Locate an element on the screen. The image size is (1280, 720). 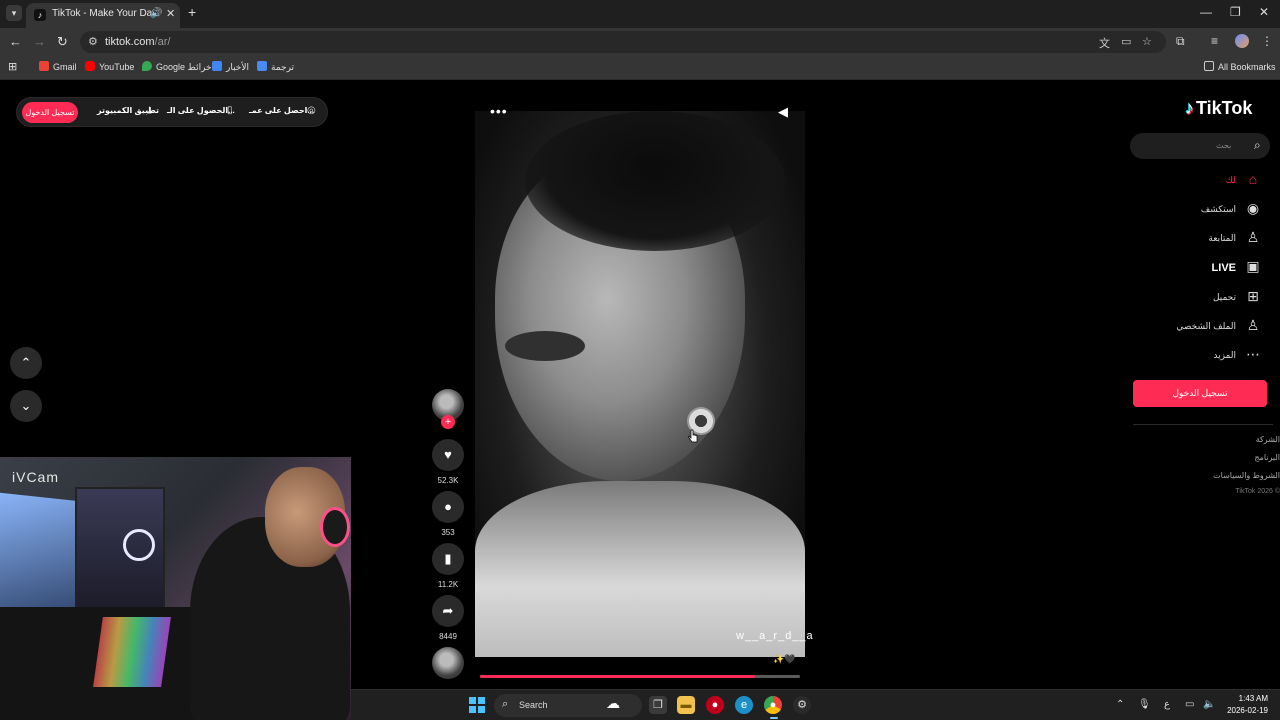
nav-profile: الملف الشخصي ♙ is located at coordinates (1198, 327).